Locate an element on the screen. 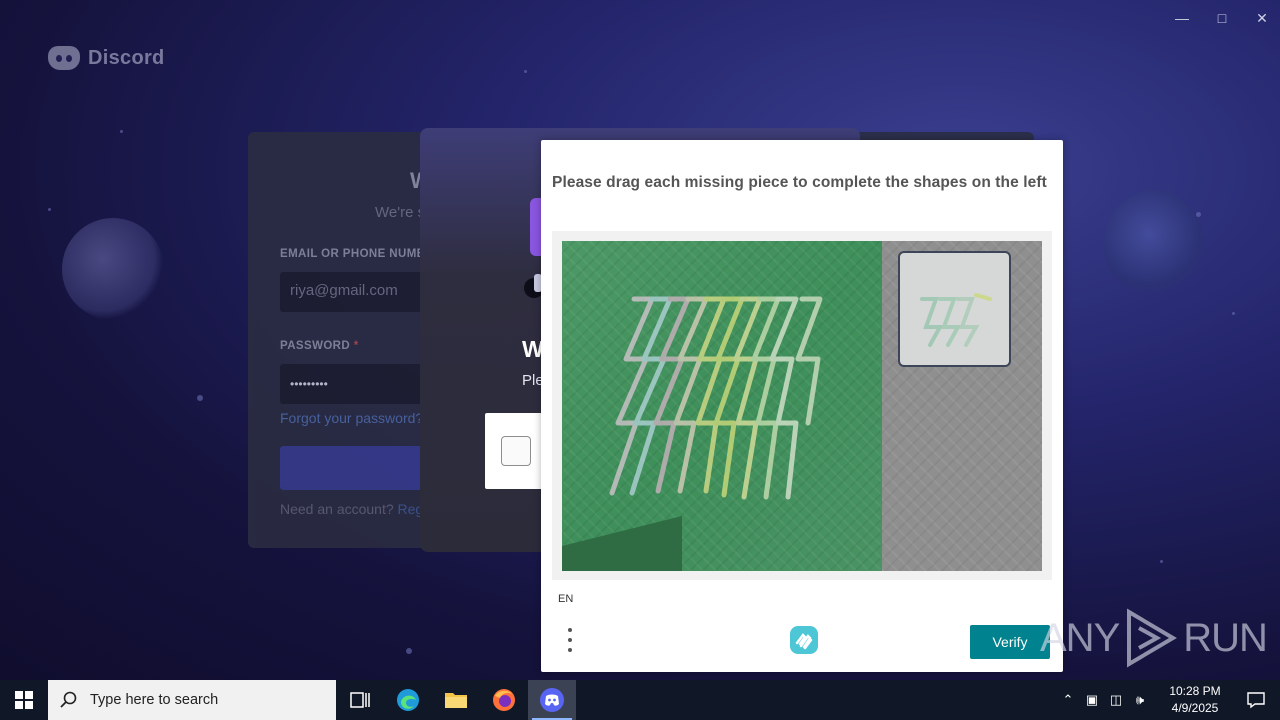 The height and width of the screenshot is (720, 1280). email-label: EMAIL OR PHONE NUMBE is located at coordinates (357, 254).